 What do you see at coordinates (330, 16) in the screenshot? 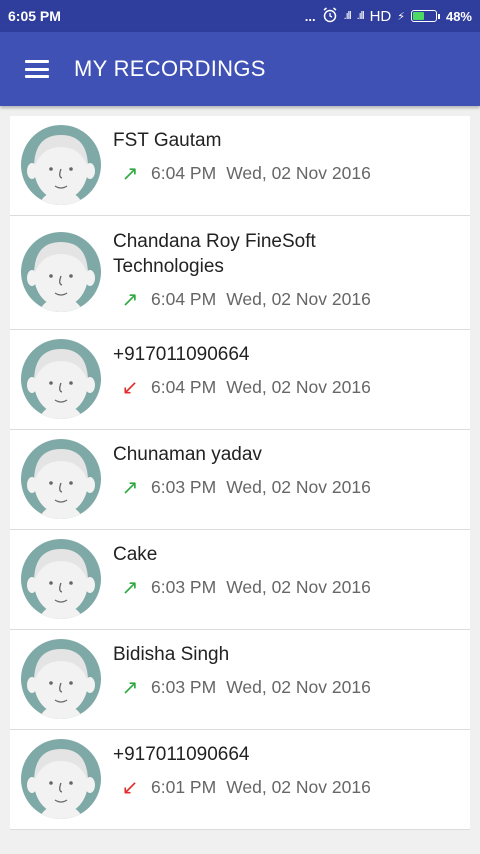
I see `alarm-clock-icon` at bounding box center [330, 16].